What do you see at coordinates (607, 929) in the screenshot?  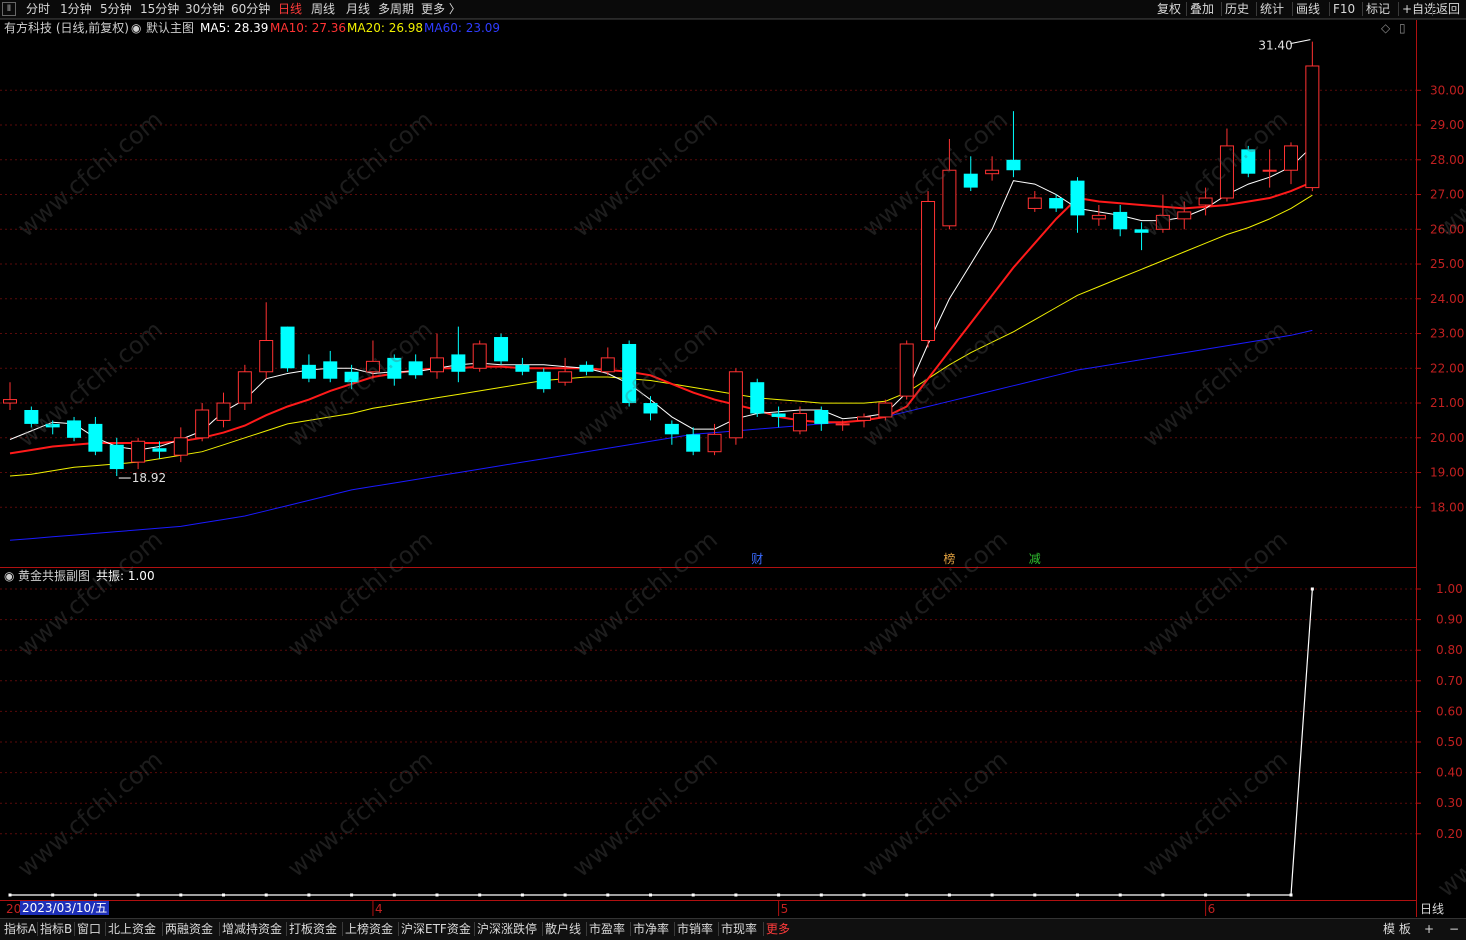 I see `indicator-tab: 市盈率` at bounding box center [607, 929].